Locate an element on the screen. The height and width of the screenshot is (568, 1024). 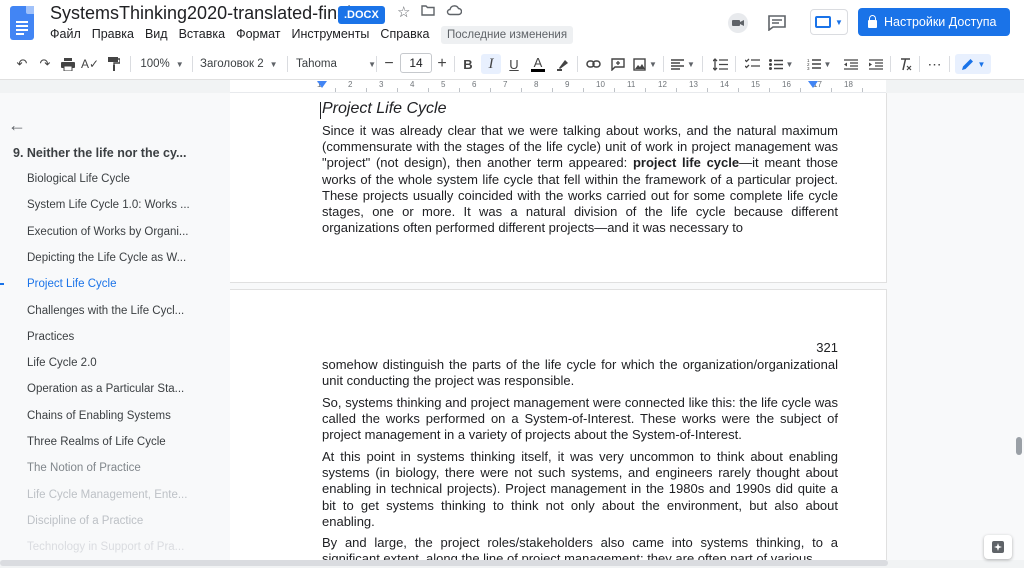
outline-item: Practices is located at coordinates (112, 337).